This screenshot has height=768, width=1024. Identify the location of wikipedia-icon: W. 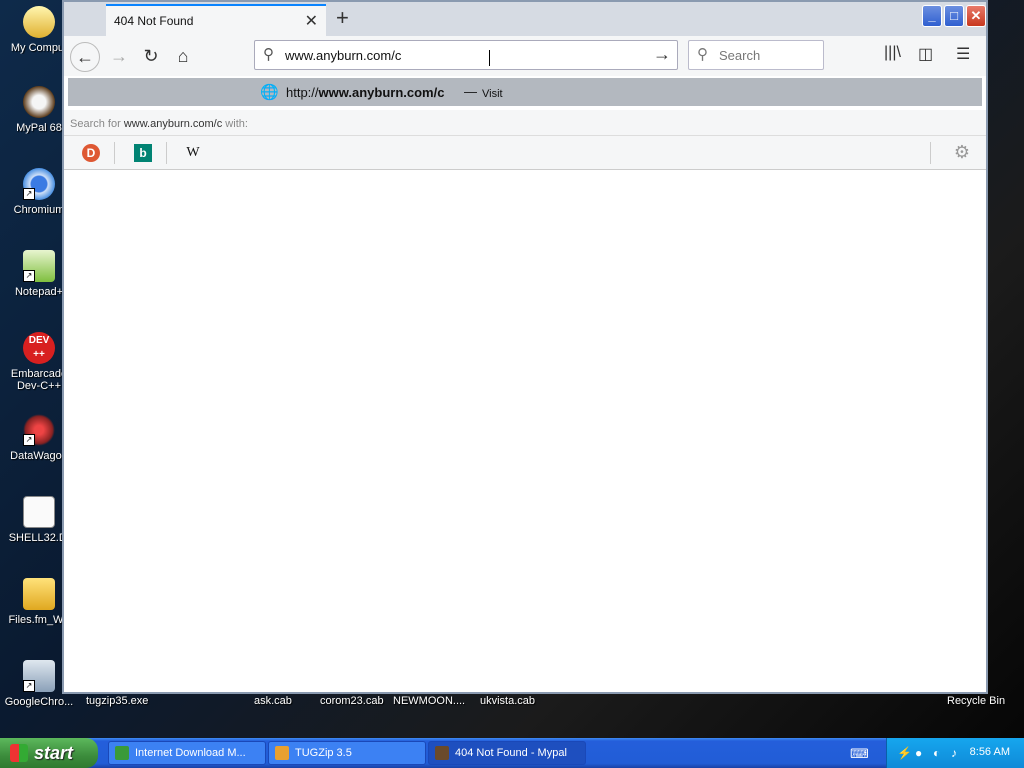
(193, 153).